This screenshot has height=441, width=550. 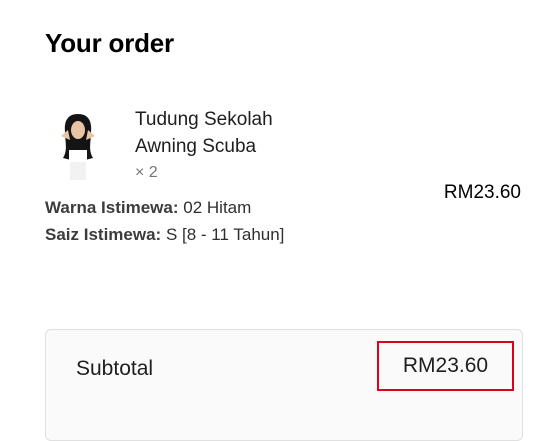 What do you see at coordinates (217, 207) in the screenshot?
I see `color-value: 02 Hitam` at bounding box center [217, 207].